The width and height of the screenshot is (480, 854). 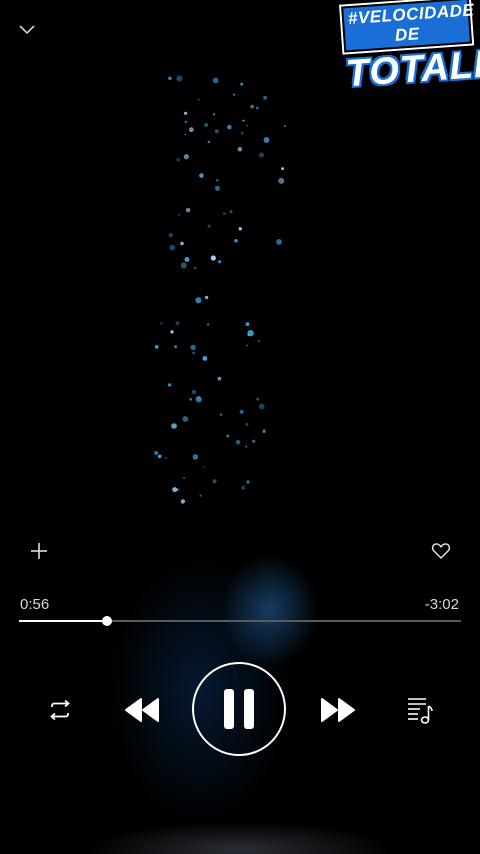 I want to click on remaining-time: -3:02, so click(x=441, y=604).